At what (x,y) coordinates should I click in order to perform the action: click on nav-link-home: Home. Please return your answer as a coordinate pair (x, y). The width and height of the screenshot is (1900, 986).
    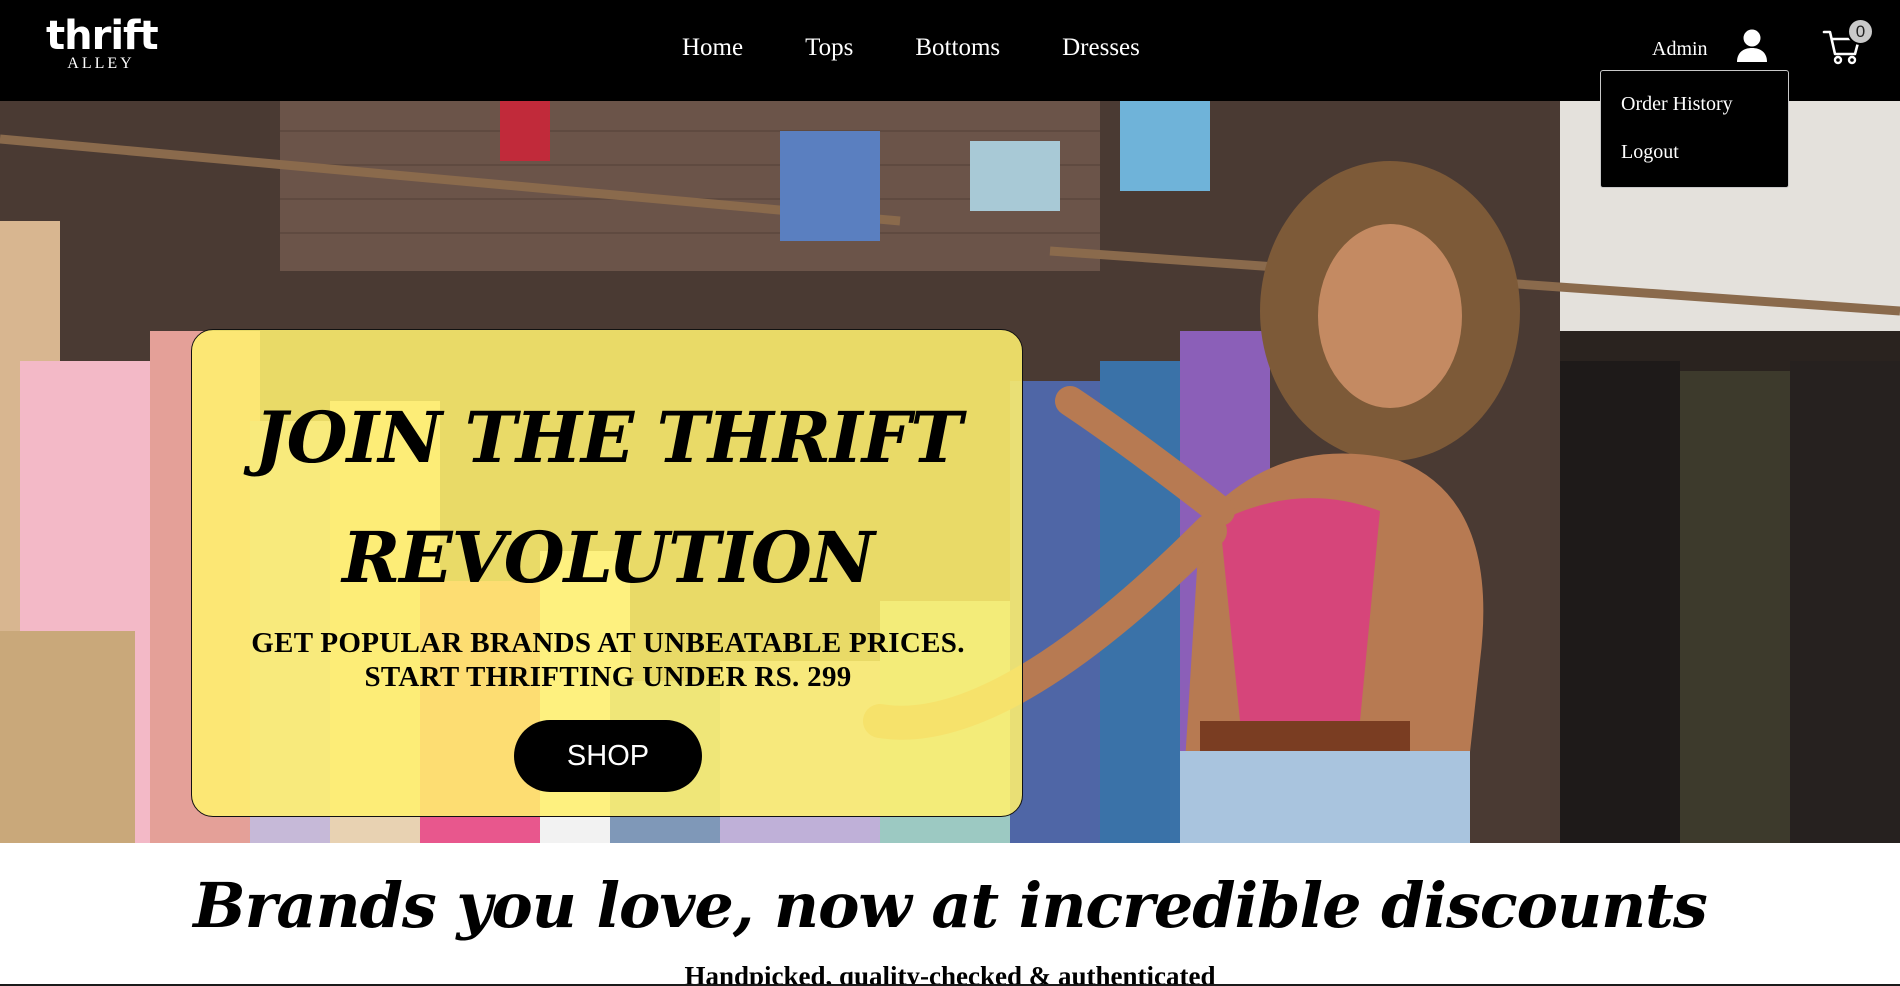
    Looking at the image, I should click on (712, 48).